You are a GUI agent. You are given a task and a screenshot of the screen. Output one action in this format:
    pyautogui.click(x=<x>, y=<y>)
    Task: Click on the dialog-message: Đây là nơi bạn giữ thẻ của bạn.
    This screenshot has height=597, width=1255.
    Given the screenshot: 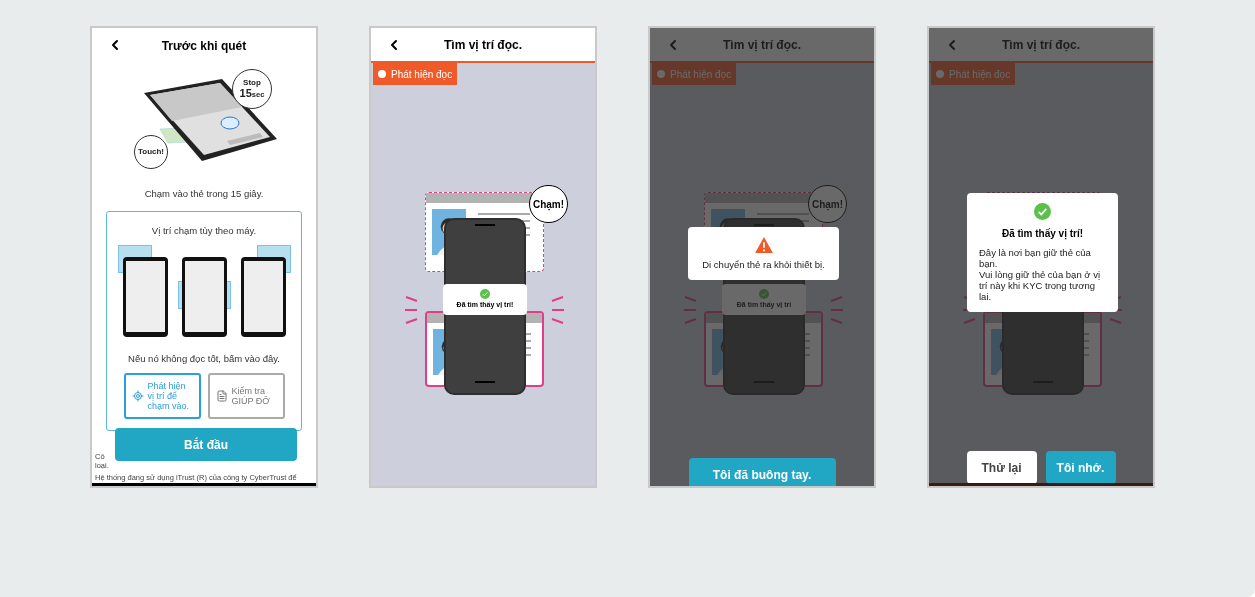 What is the action you would take?
    pyautogui.click(x=1035, y=258)
    